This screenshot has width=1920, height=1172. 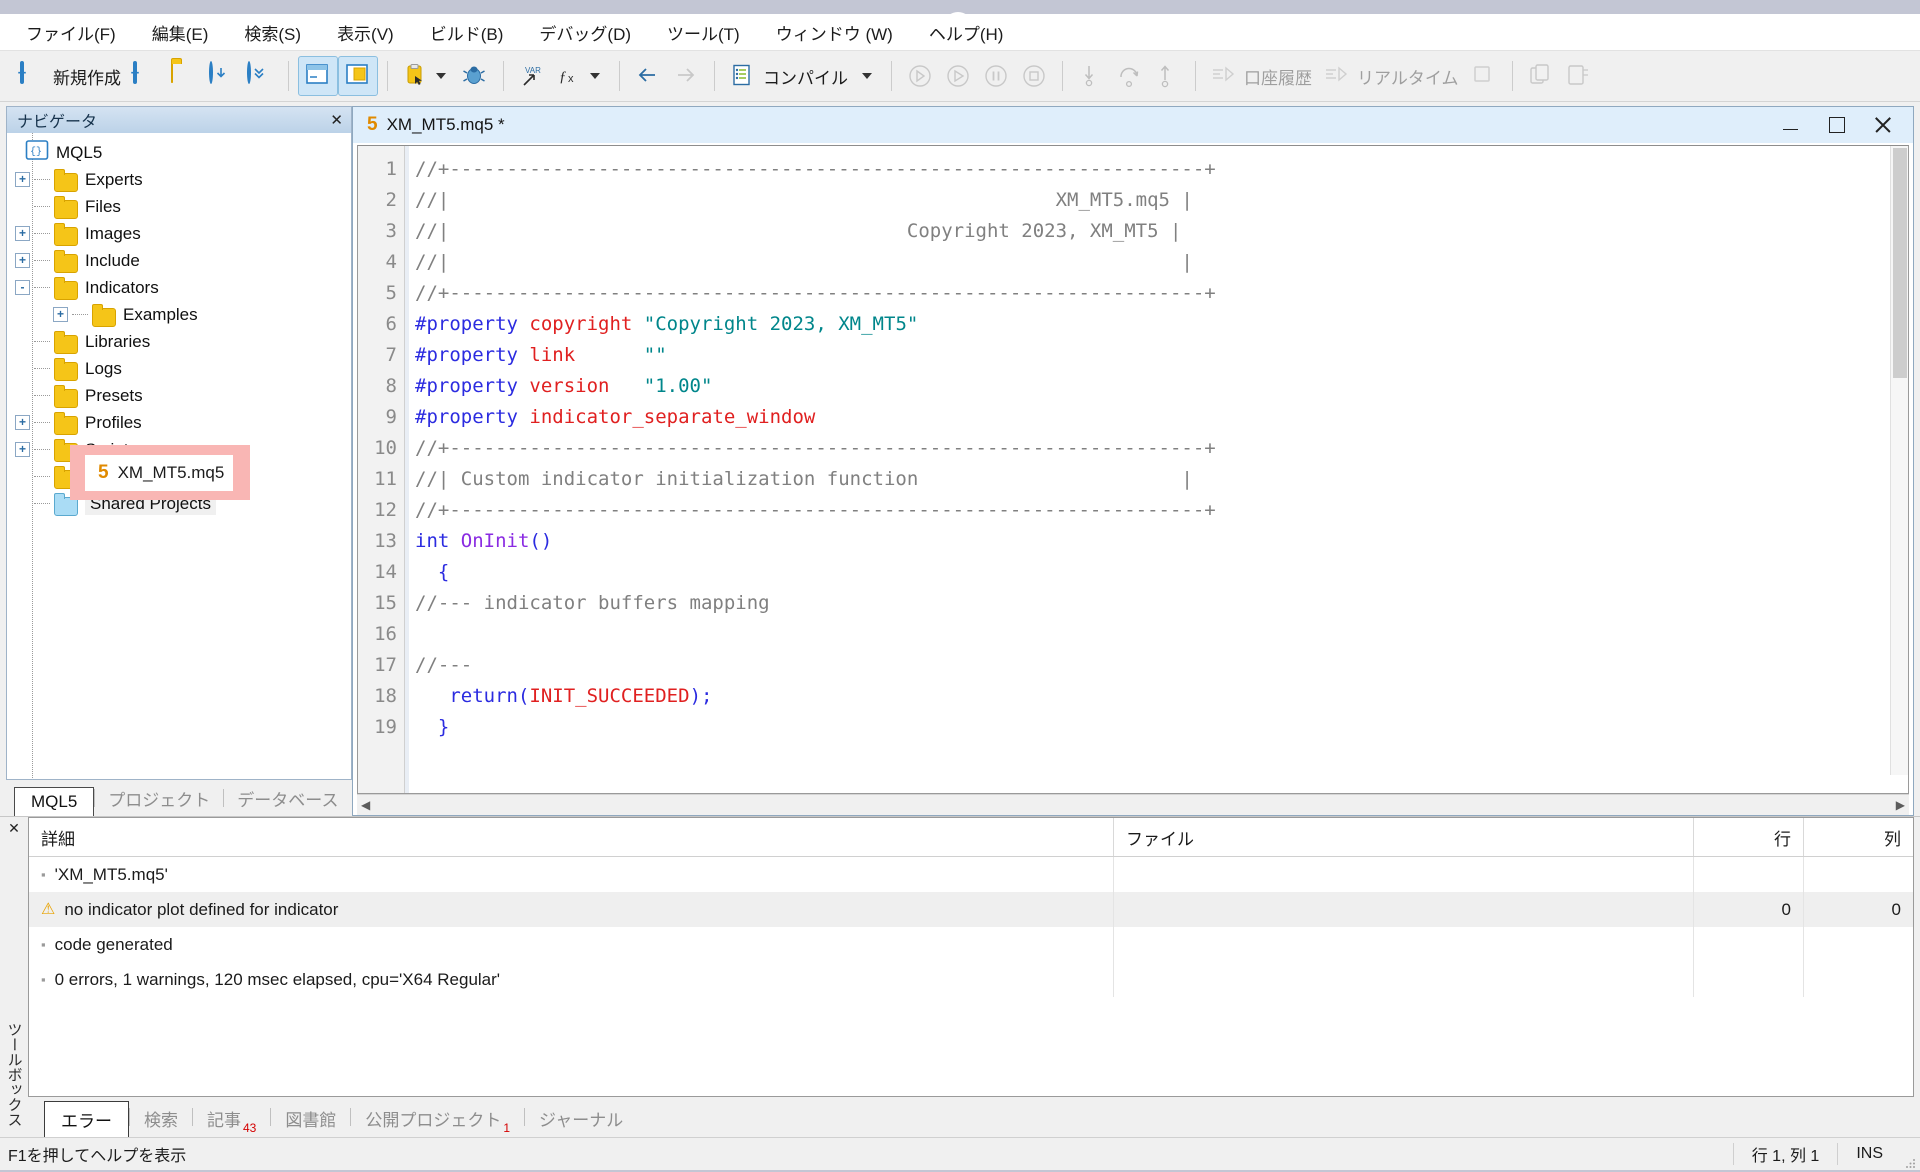 What do you see at coordinates (1748, 837) in the screenshot?
I see `column-header-line: 行` at bounding box center [1748, 837].